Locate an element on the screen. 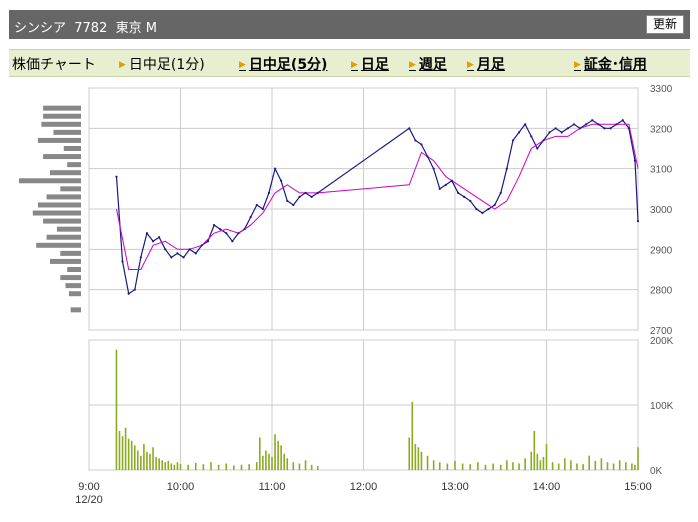 The width and height of the screenshot is (698, 522). date-label: 12/20 is located at coordinates (89, 500).